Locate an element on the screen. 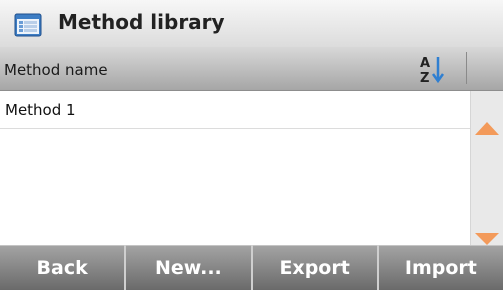  import-button: Import is located at coordinates (440, 267).